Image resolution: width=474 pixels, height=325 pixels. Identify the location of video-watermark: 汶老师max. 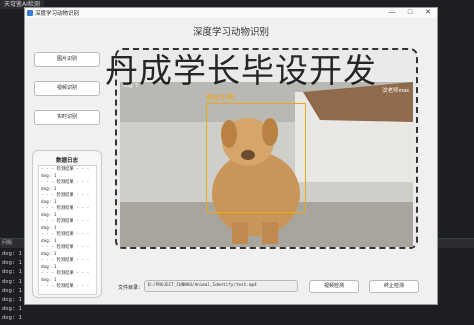
(395, 91).